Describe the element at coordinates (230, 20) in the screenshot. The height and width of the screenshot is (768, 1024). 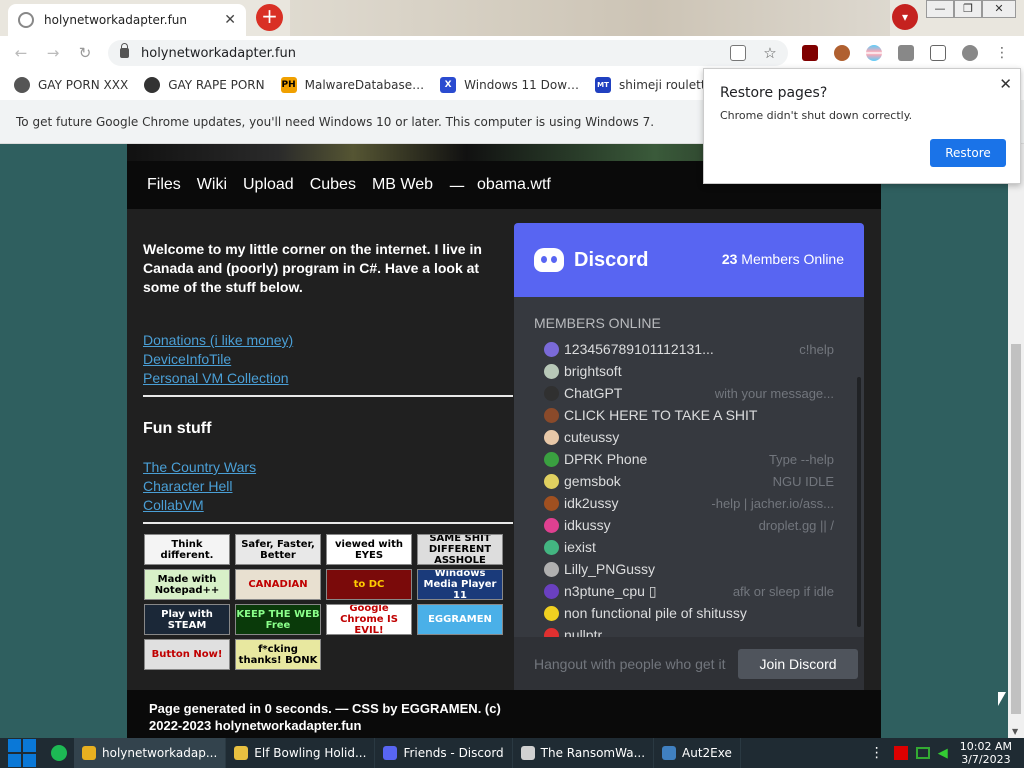
I see `tab-close-icon: ✕` at that location.